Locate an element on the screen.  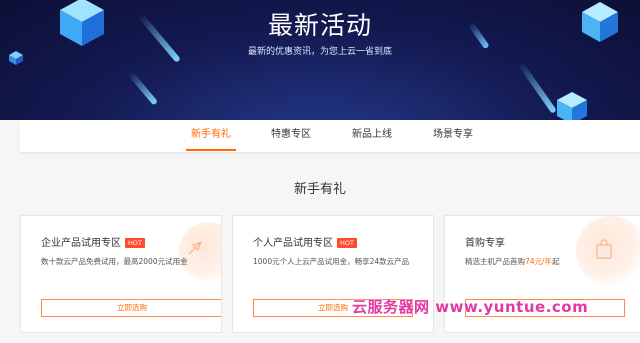
card-title-text: 企业产品试用专区 is located at coordinates (81, 243).